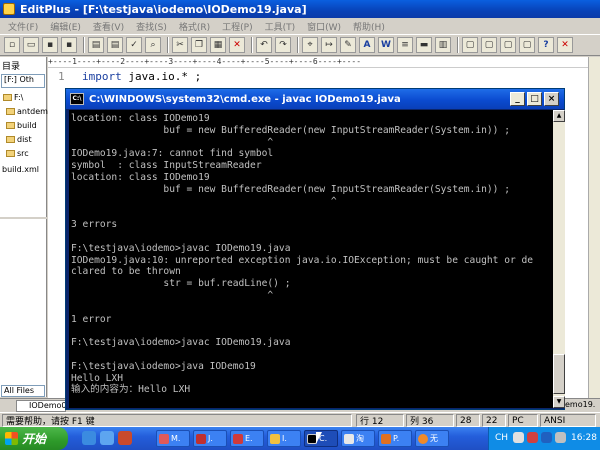 This screenshot has height=450, width=600. Describe the element at coordinates (50, 45) in the screenshot. I see `save-icon: ▪` at that location.